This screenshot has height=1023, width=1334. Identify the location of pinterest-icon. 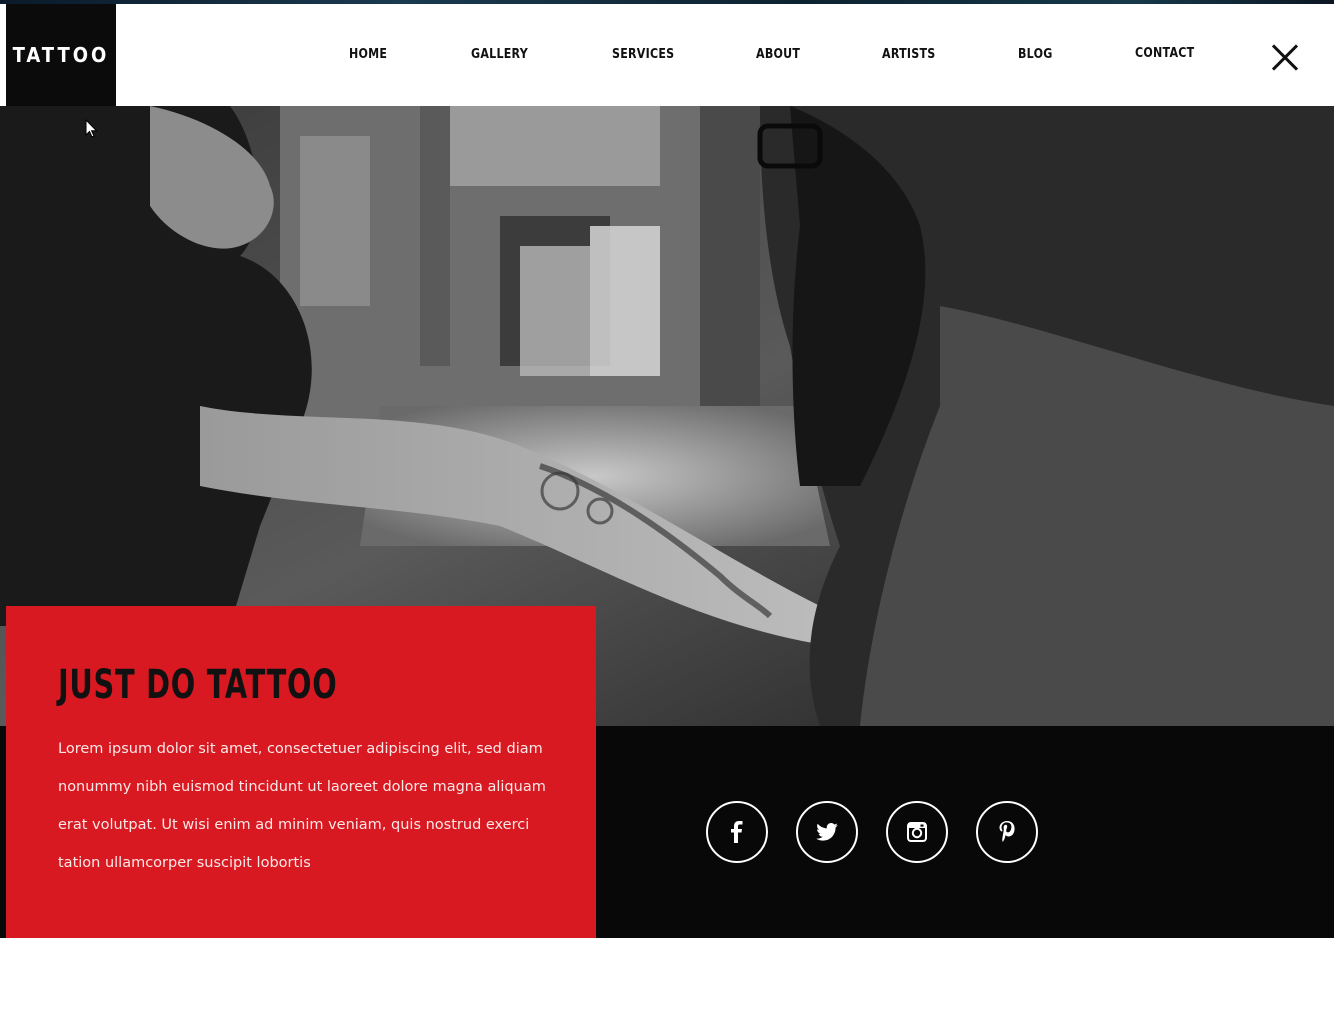
(1007, 831).